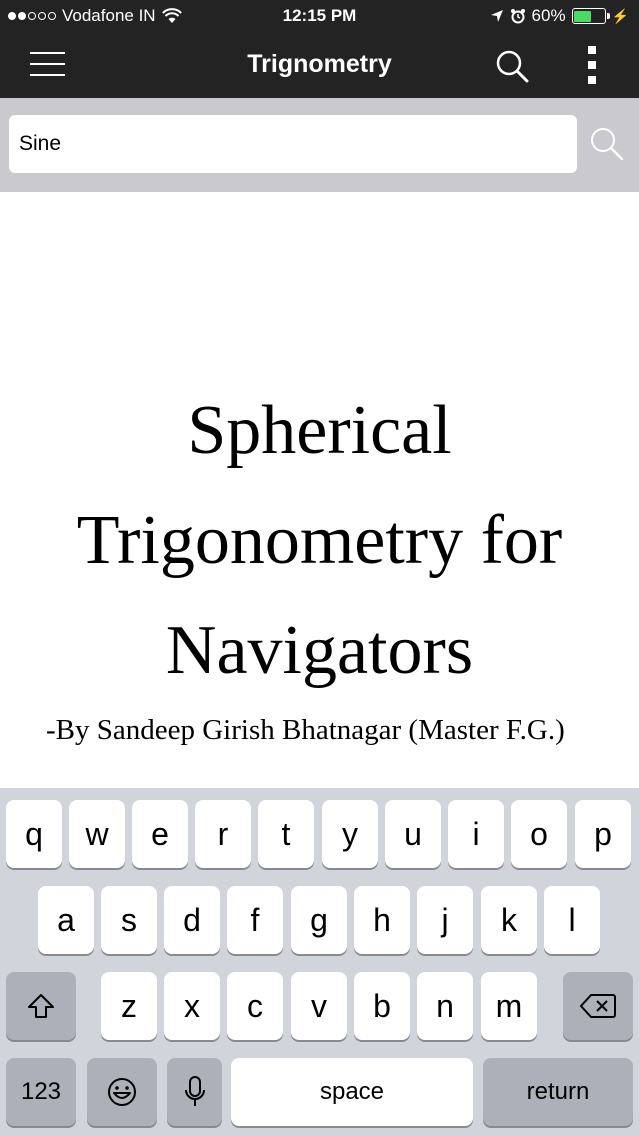 The width and height of the screenshot is (639, 1136). Describe the element at coordinates (223, 834) in the screenshot. I see `key-r: r` at that location.